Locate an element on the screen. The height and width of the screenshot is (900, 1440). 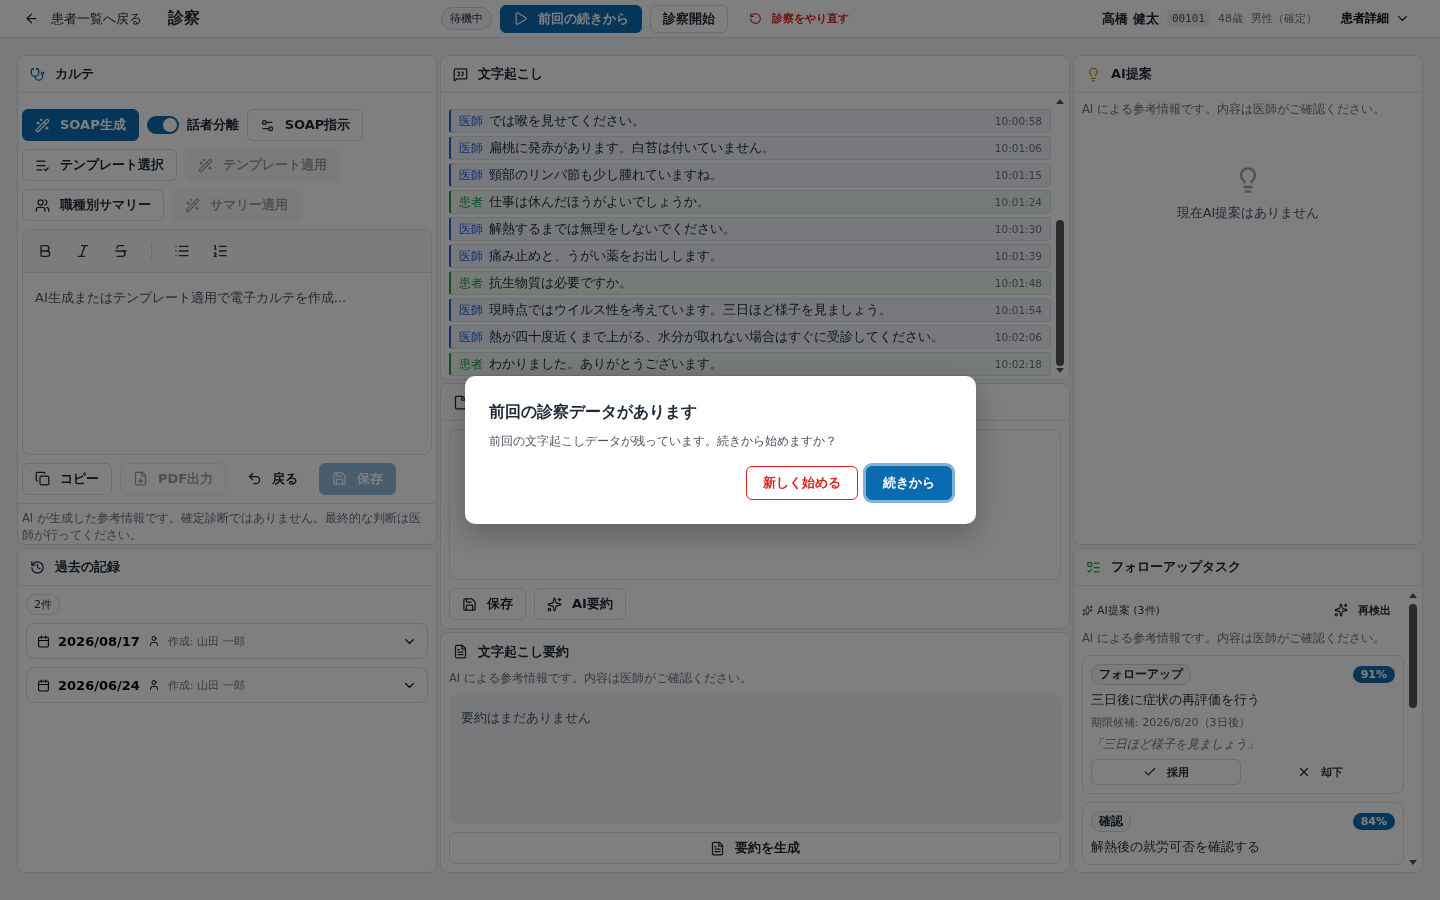
task-tag: フォローアップ is located at coordinates (1141, 675).